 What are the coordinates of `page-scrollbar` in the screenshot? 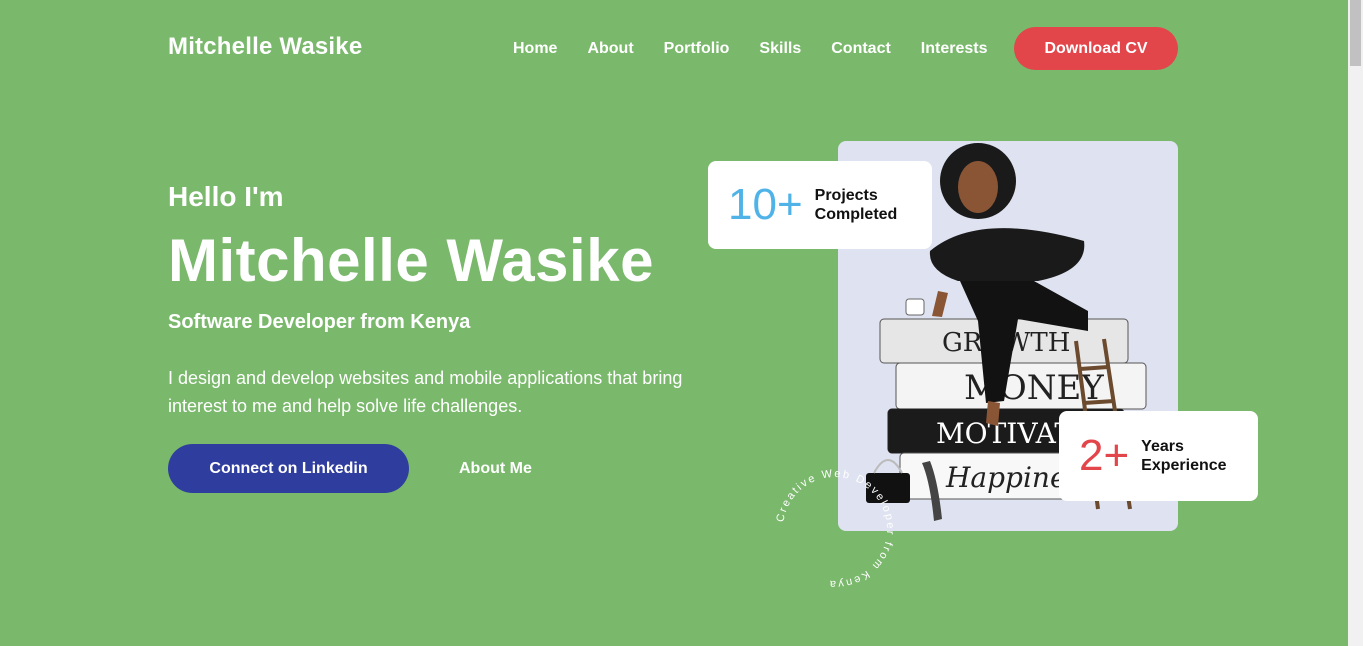 It's located at (1355, 323).